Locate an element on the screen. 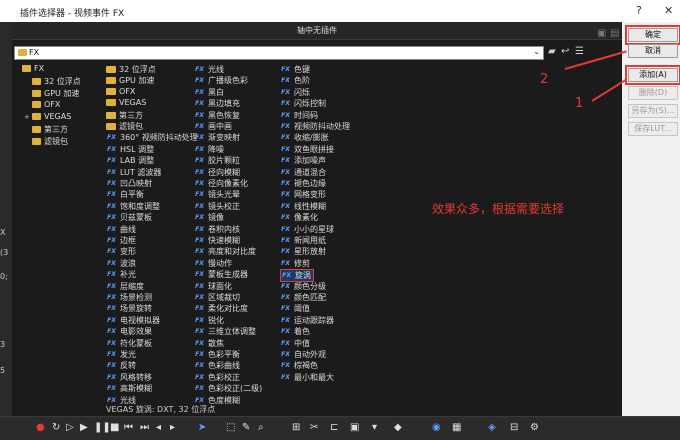 Image resolution: width=680 pixels, height=440 pixels. plugin-list-item: GPU 加速 is located at coordinates (130, 80).